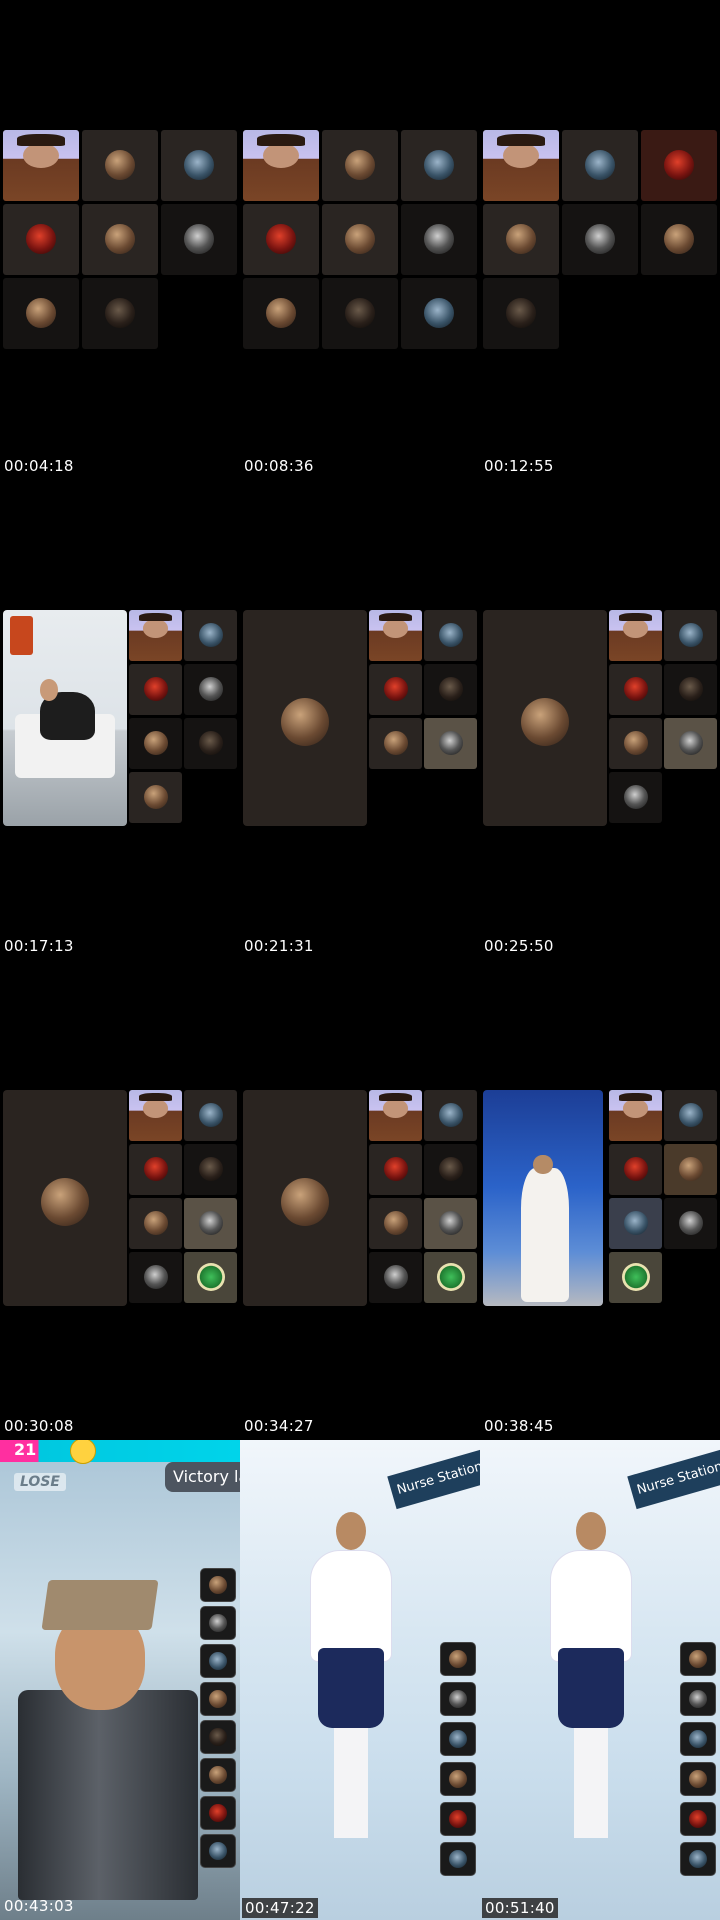 The image size is (720, 1920). I want to click on frame-10: 21 LOSE Victory la 00:43:03, so click(120, 1680).